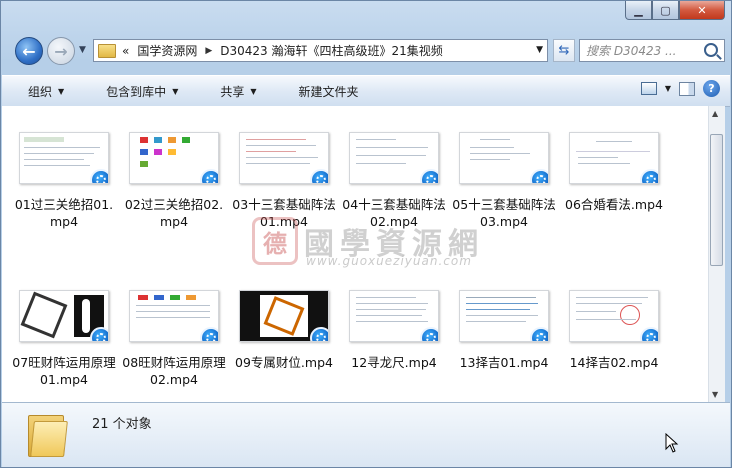 Image resolution: width=732 pixels, height=468 pixels. I want to click on vertical-scrollbar: ▲ ▼, so click(716, 254).